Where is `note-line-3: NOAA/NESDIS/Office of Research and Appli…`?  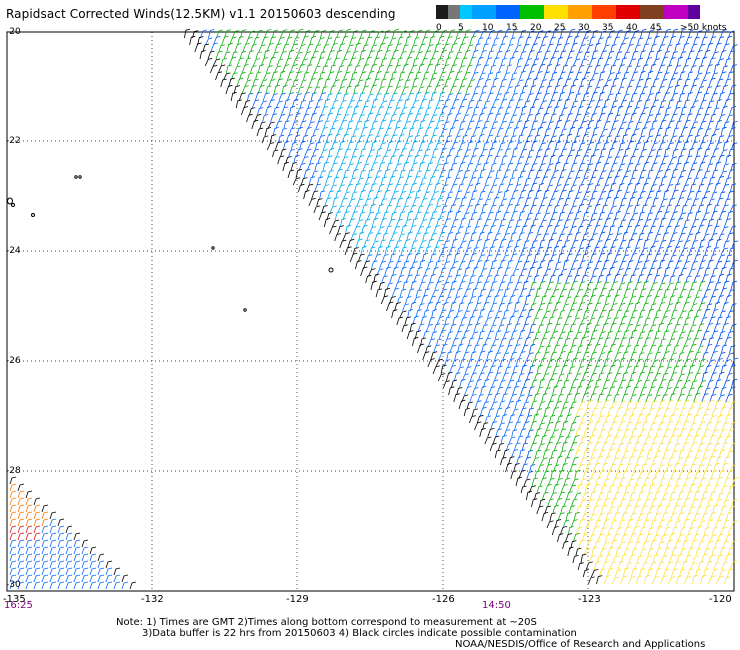 note-line-3: NOAA/NESDIS/Office of Research and Appli… is located at coordinates (580, 644).